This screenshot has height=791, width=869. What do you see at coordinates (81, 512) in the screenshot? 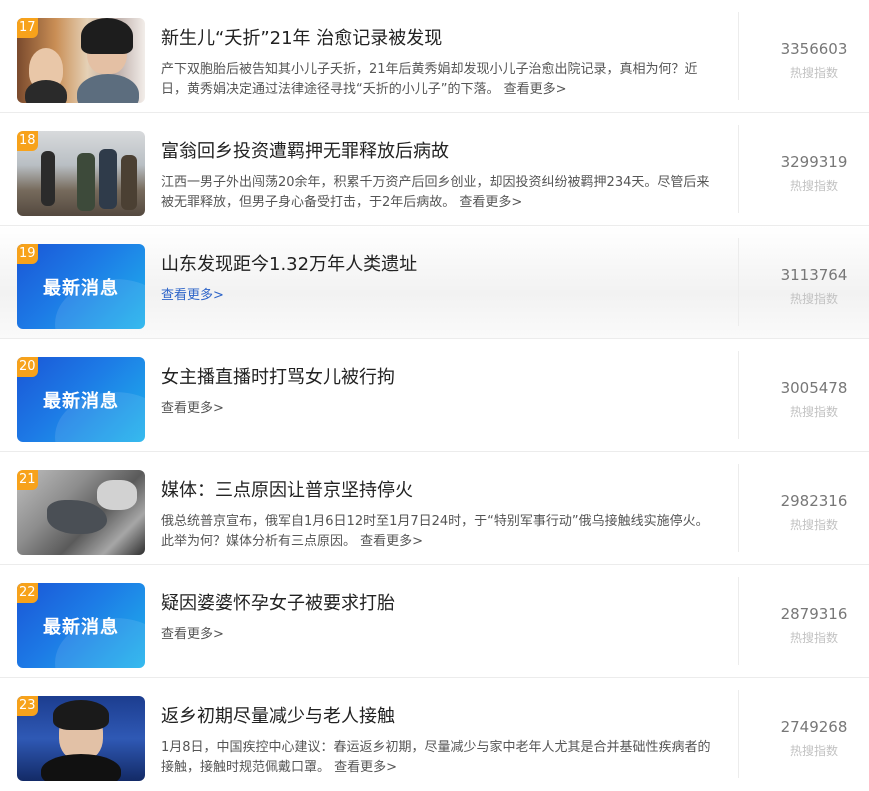
I see `news-thumbnail: 21` at bounding box center [81, 512].